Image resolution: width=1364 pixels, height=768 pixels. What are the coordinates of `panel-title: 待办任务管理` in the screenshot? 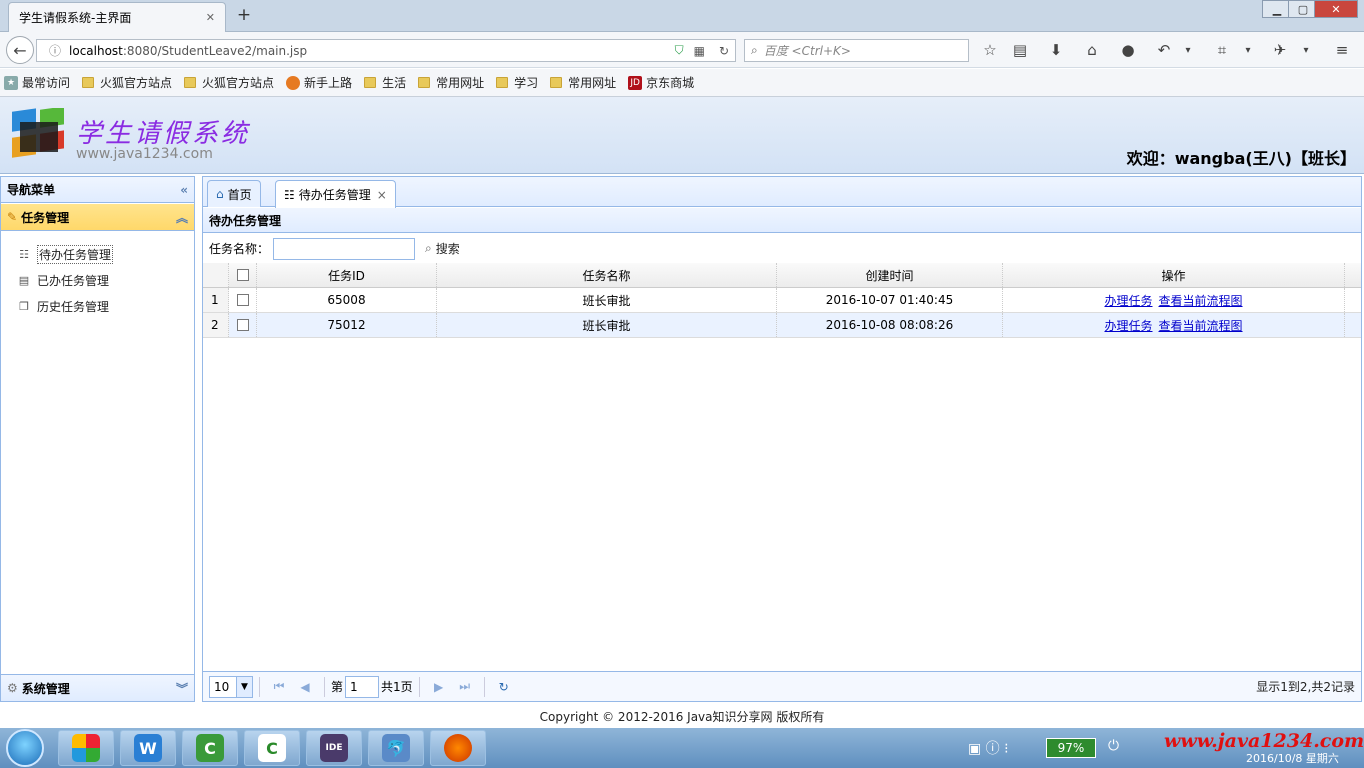 It's located at (782, 220).